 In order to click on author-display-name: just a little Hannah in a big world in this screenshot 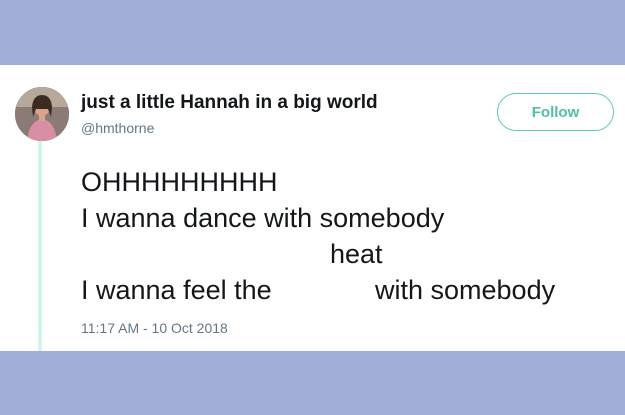, I will do `click(229, 103)`.